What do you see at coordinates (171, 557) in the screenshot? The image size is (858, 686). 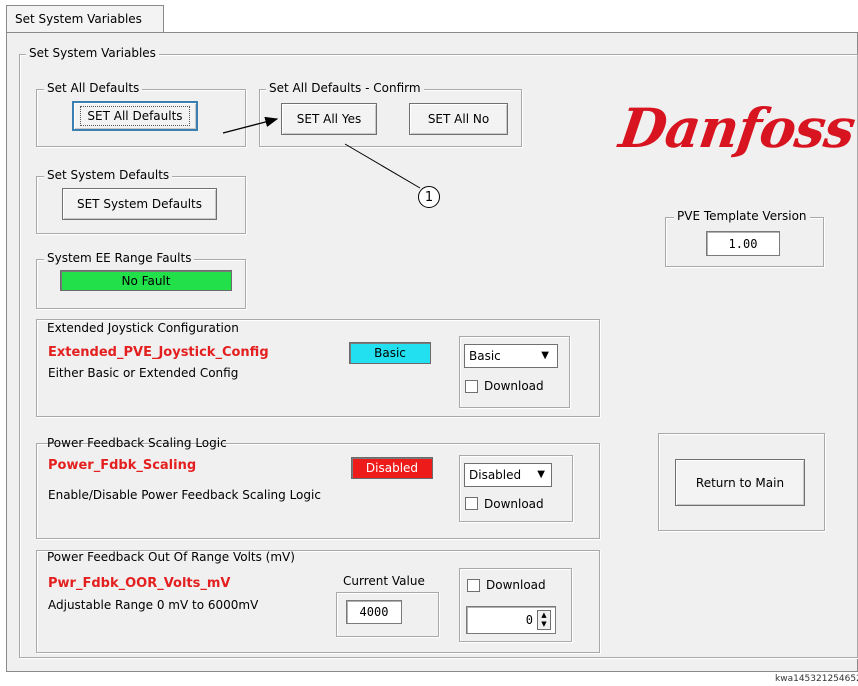 I see `oor-volts-title: Power Feedback Out Of Range Volts (mV)` at bounding box center [171, 557].